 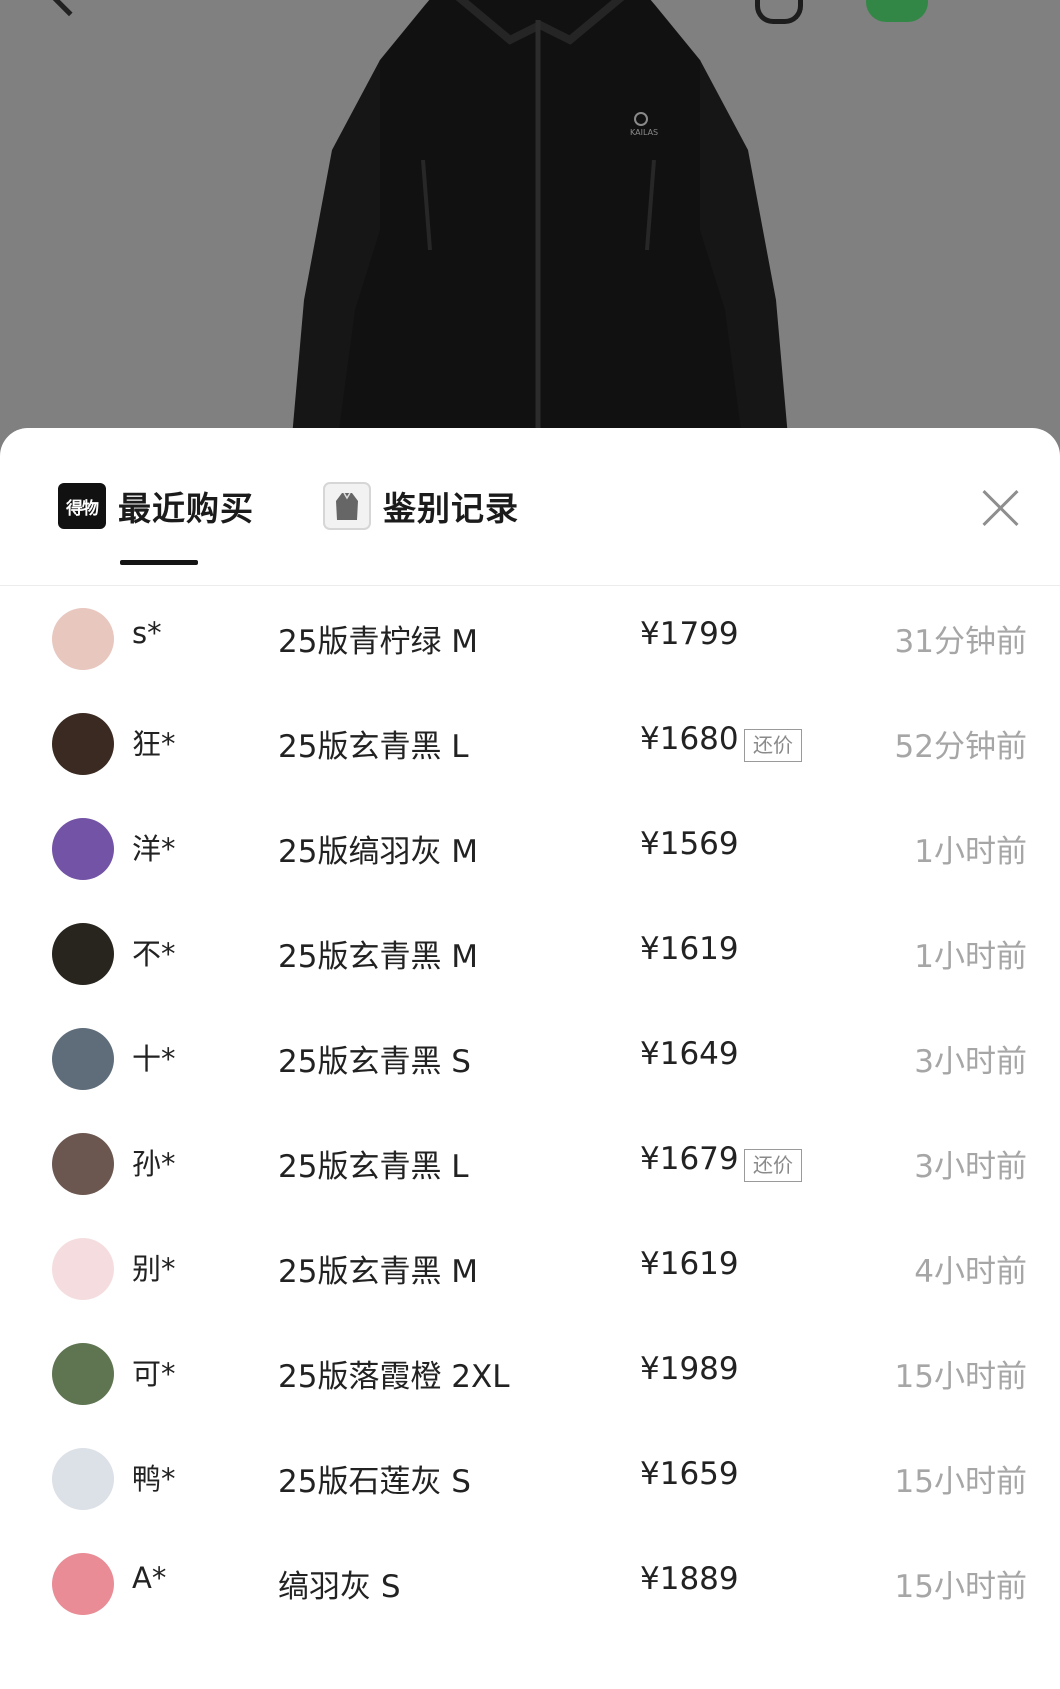 I want to click on purchase-price: ¥1569, so click(x=689, y=844).